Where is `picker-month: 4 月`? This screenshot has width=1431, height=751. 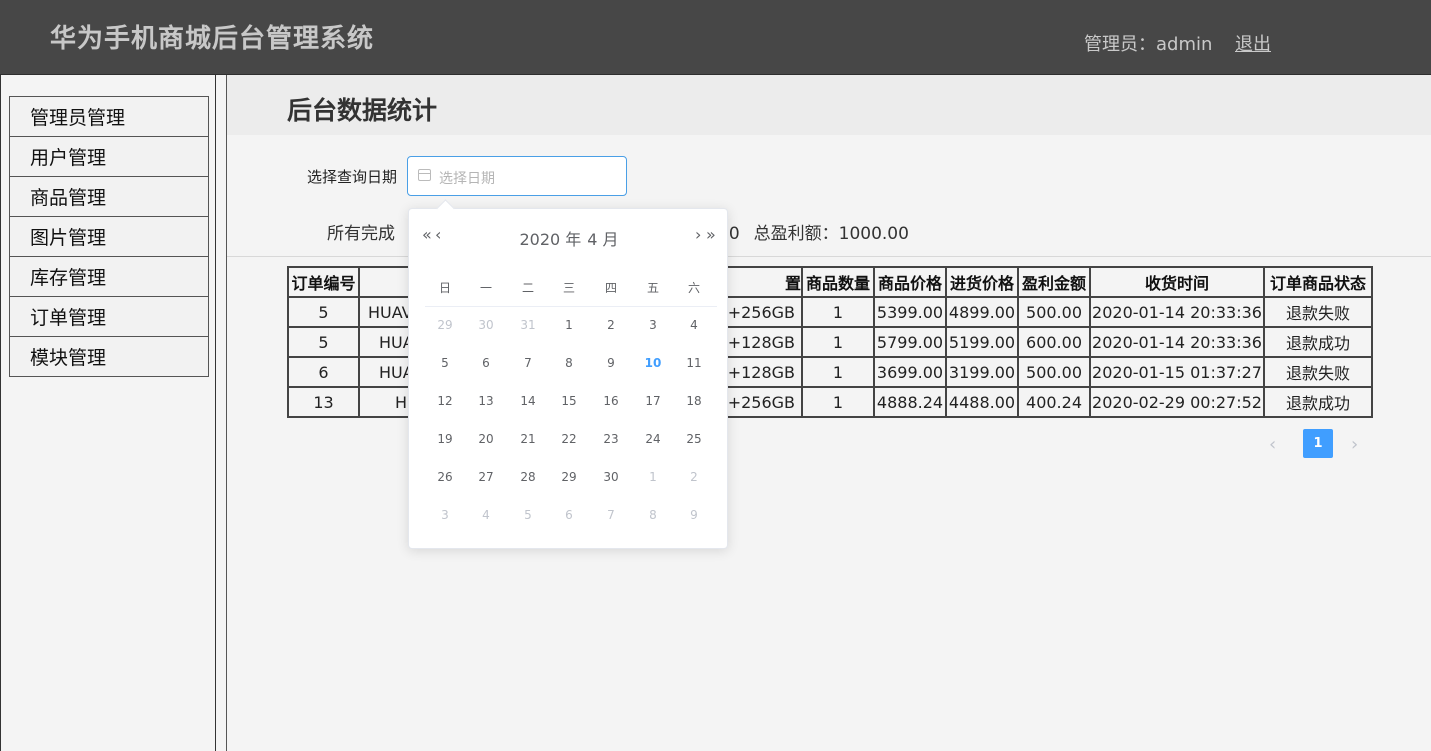
picker-month: 4 月 is located at coordinates (602, 239).